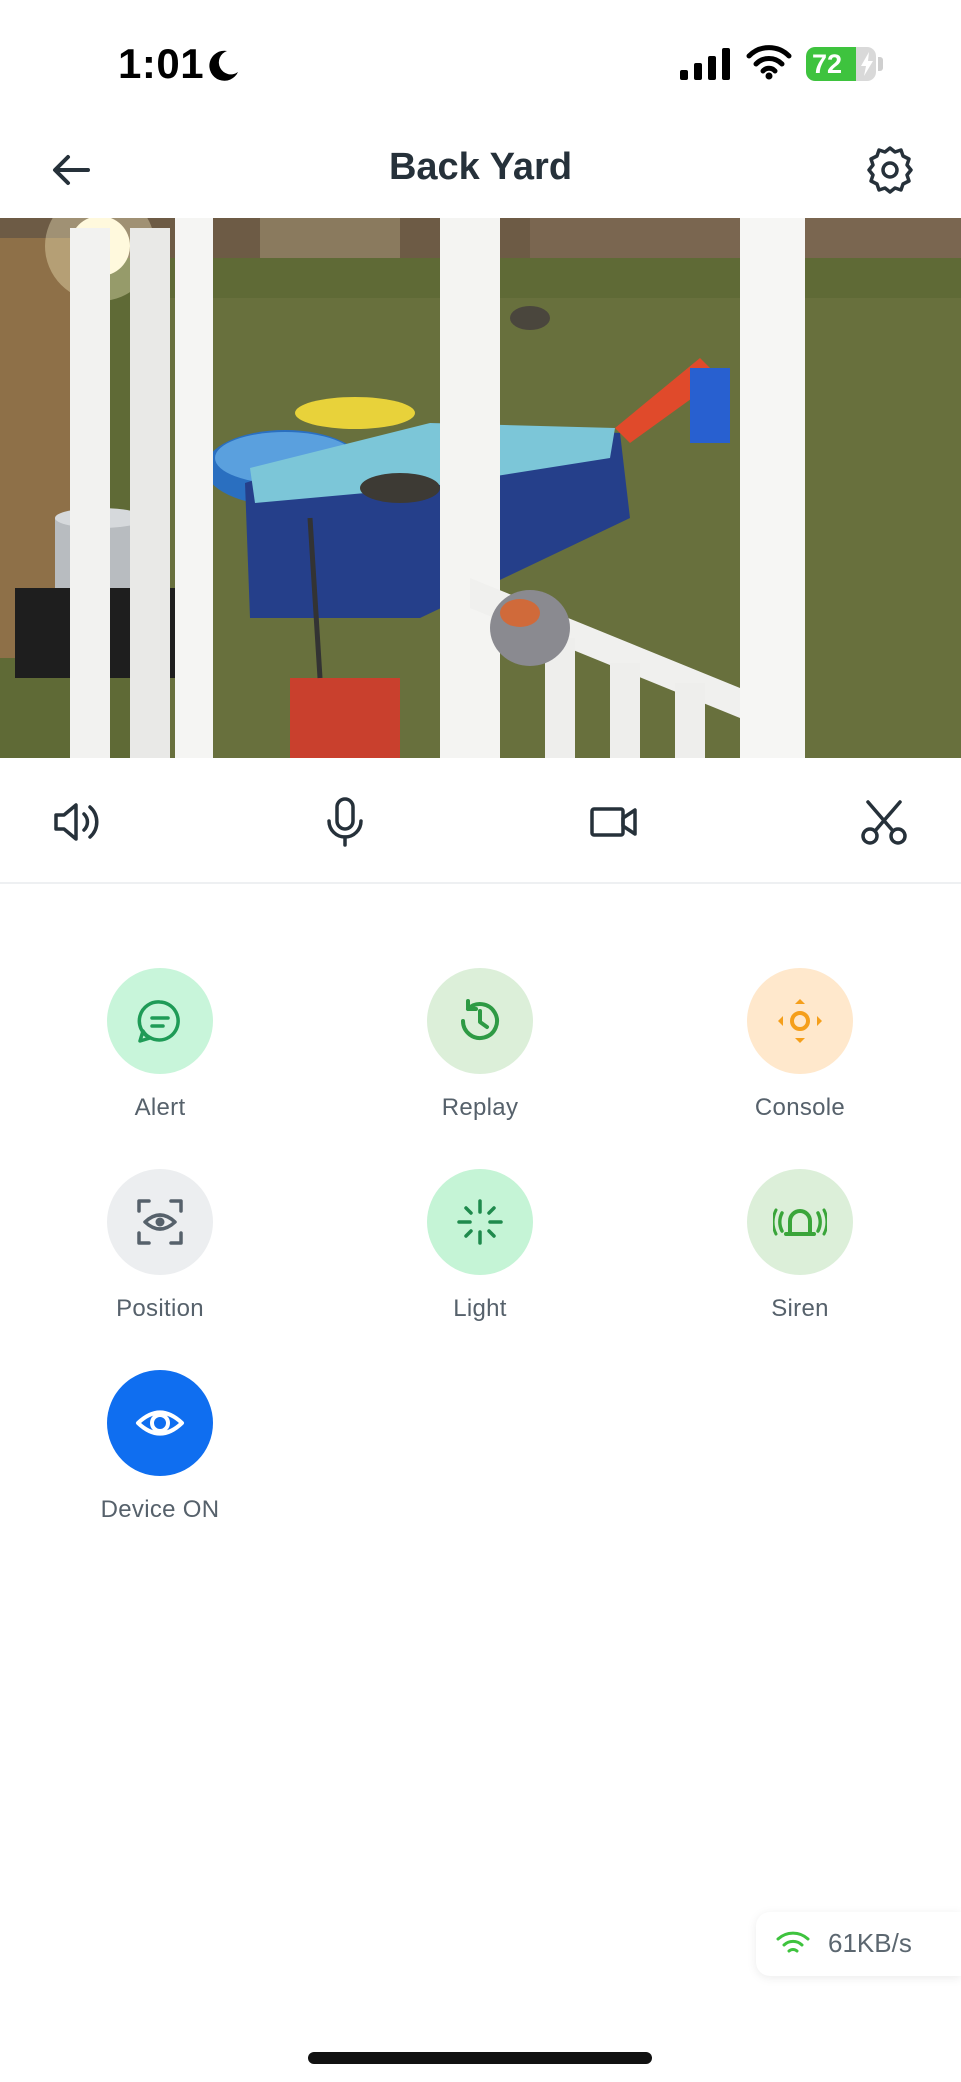 The width and height of the screenshot is (961, 2082). I want to click on app-header: Back Yard, so click(480, 170).